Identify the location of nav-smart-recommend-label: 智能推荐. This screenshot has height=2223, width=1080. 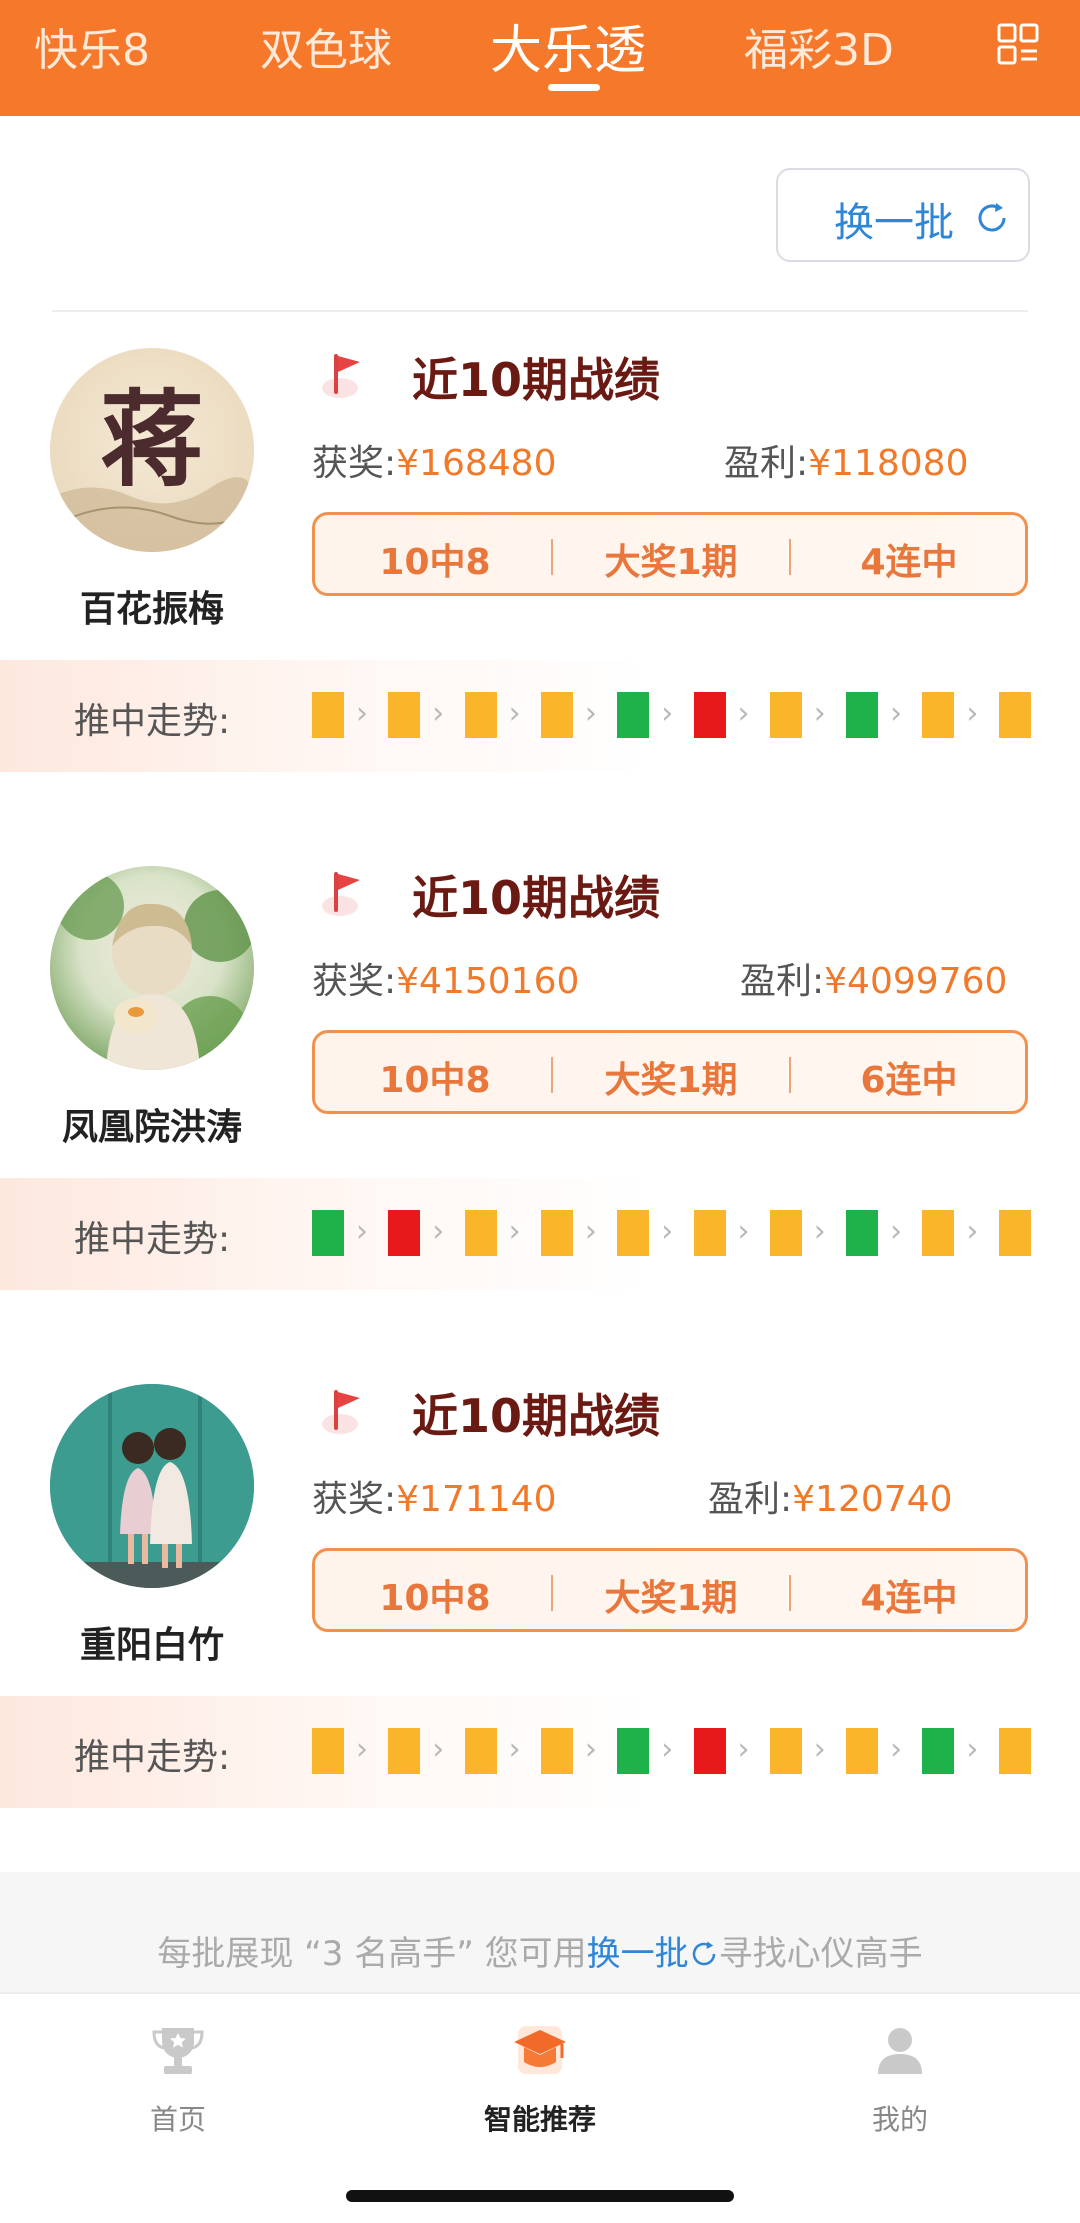
(539, 2119).